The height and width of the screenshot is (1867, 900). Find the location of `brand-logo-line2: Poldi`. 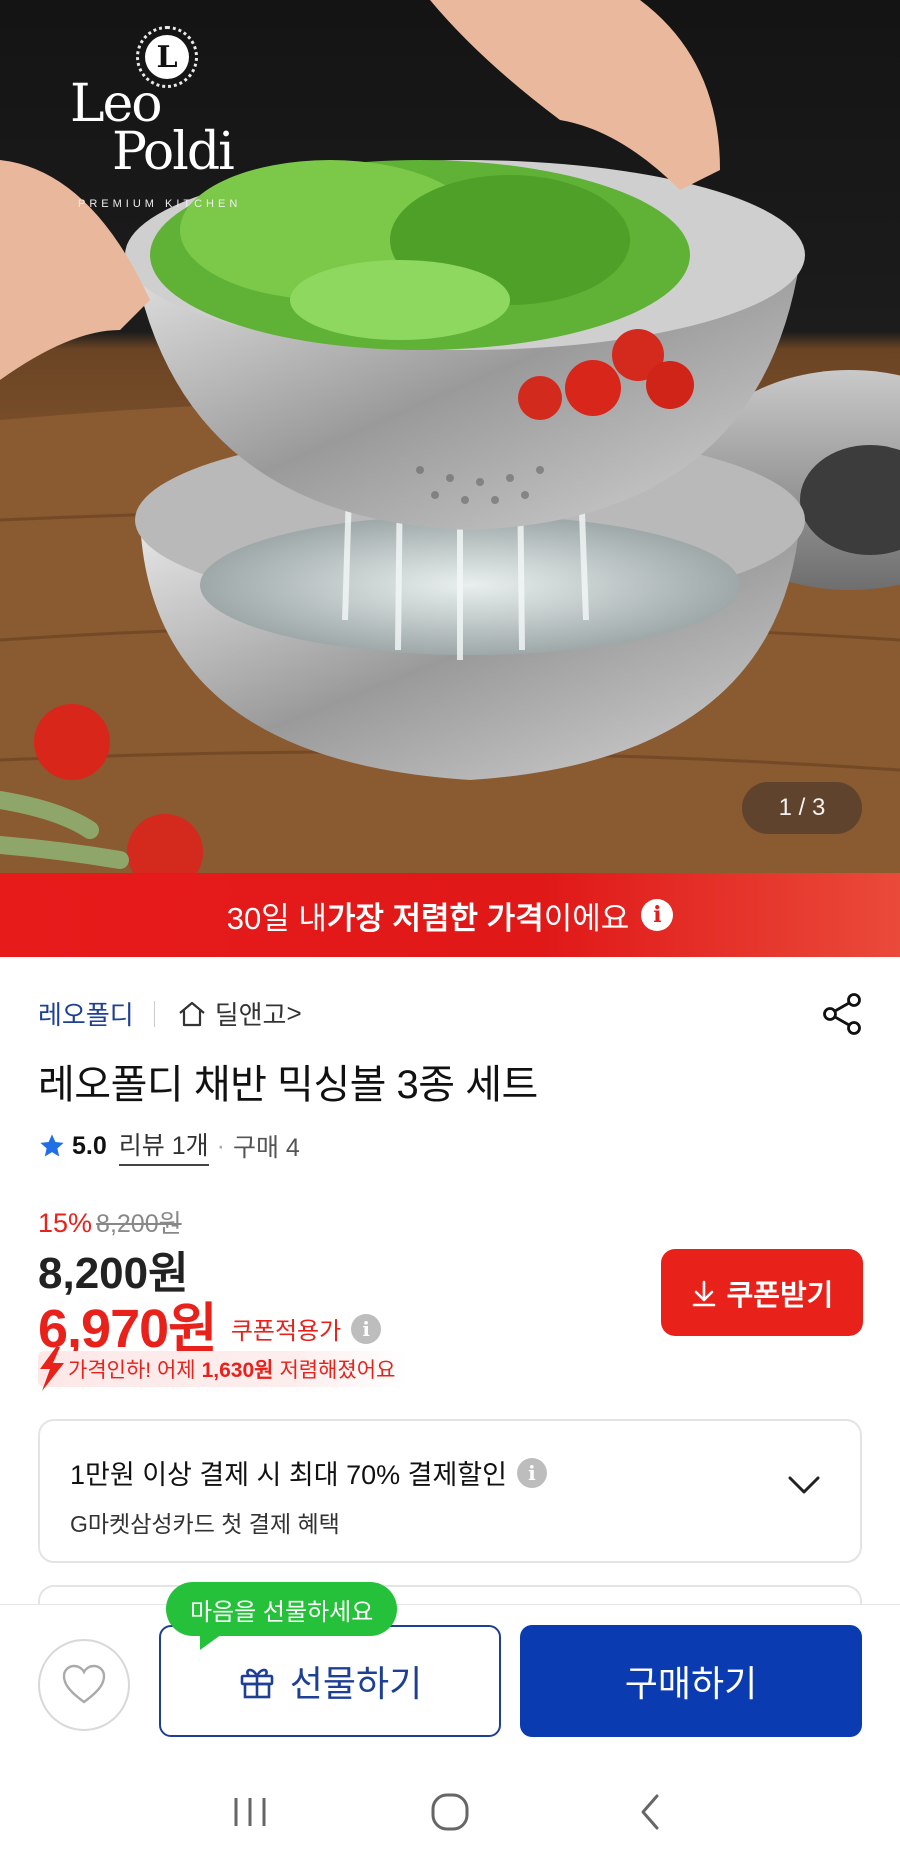

brand-logo-line2: Poldi is located at coordinates (173, 152).